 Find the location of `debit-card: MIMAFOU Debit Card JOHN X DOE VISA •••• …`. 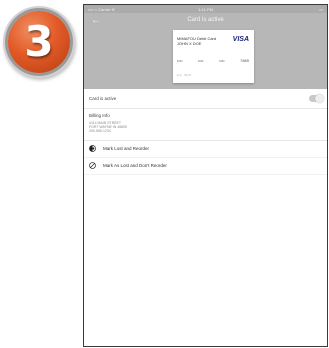

debit-card: MIMAFOU Debit Card JOHN X DOE VISA •••• … is located at coordinates (213, 56).